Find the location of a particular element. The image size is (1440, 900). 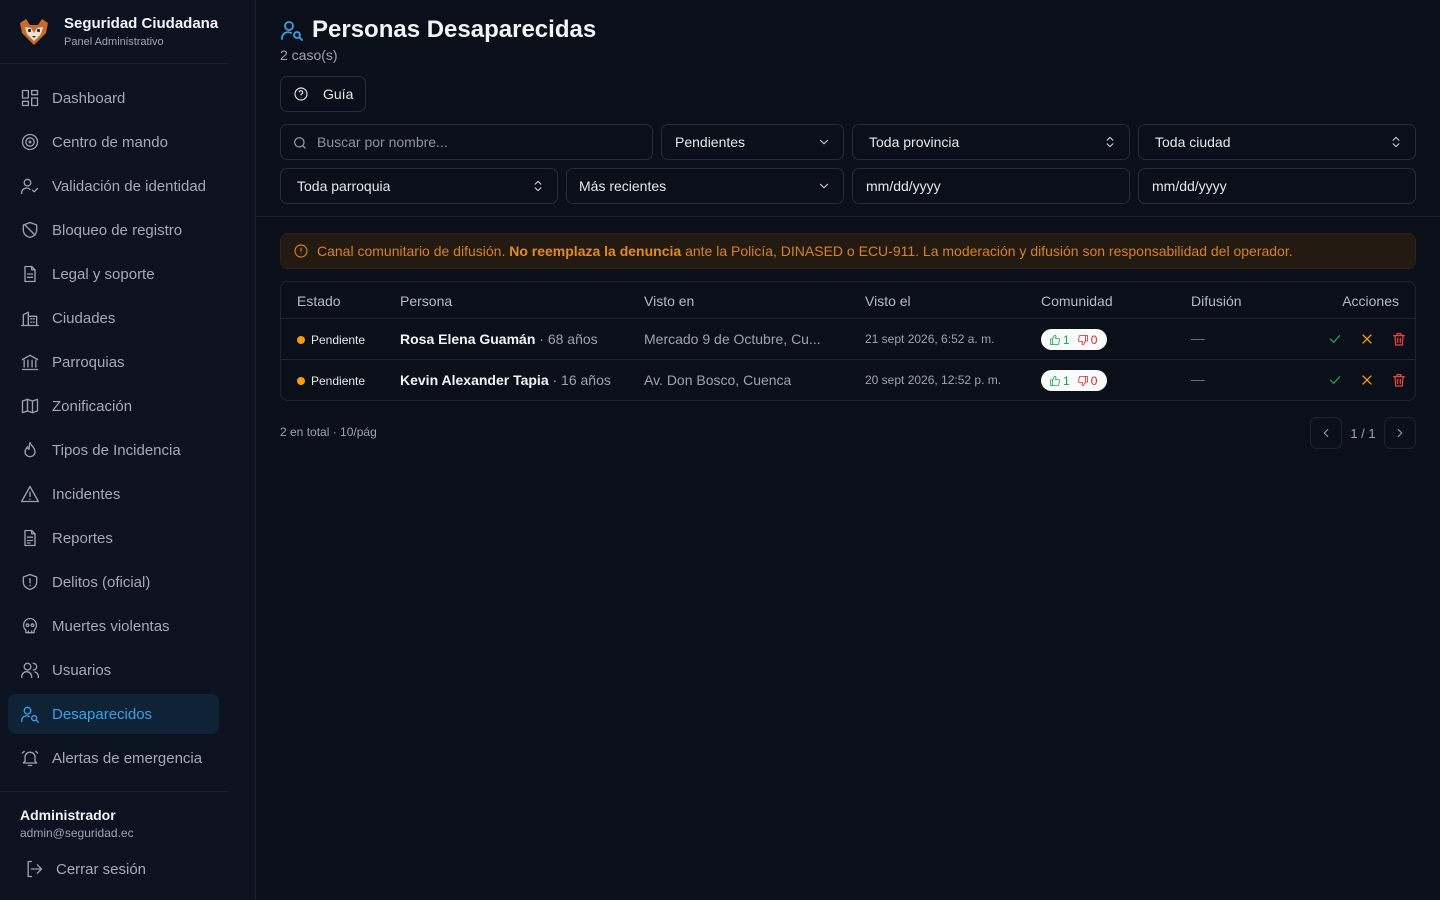

case-count: 2 caso(s) is located at coordinates (309, 55).